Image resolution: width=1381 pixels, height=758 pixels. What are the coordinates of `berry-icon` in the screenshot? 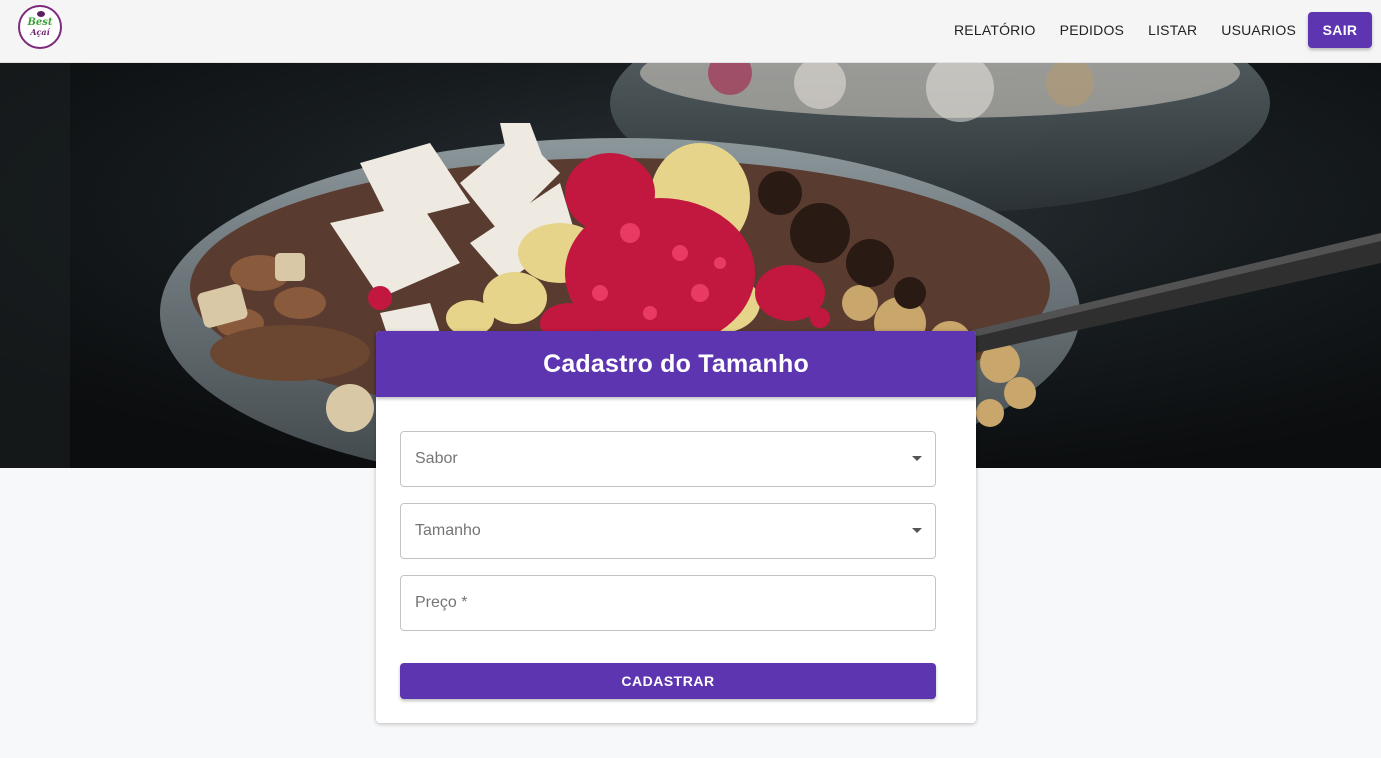 It's located at (41, 14).